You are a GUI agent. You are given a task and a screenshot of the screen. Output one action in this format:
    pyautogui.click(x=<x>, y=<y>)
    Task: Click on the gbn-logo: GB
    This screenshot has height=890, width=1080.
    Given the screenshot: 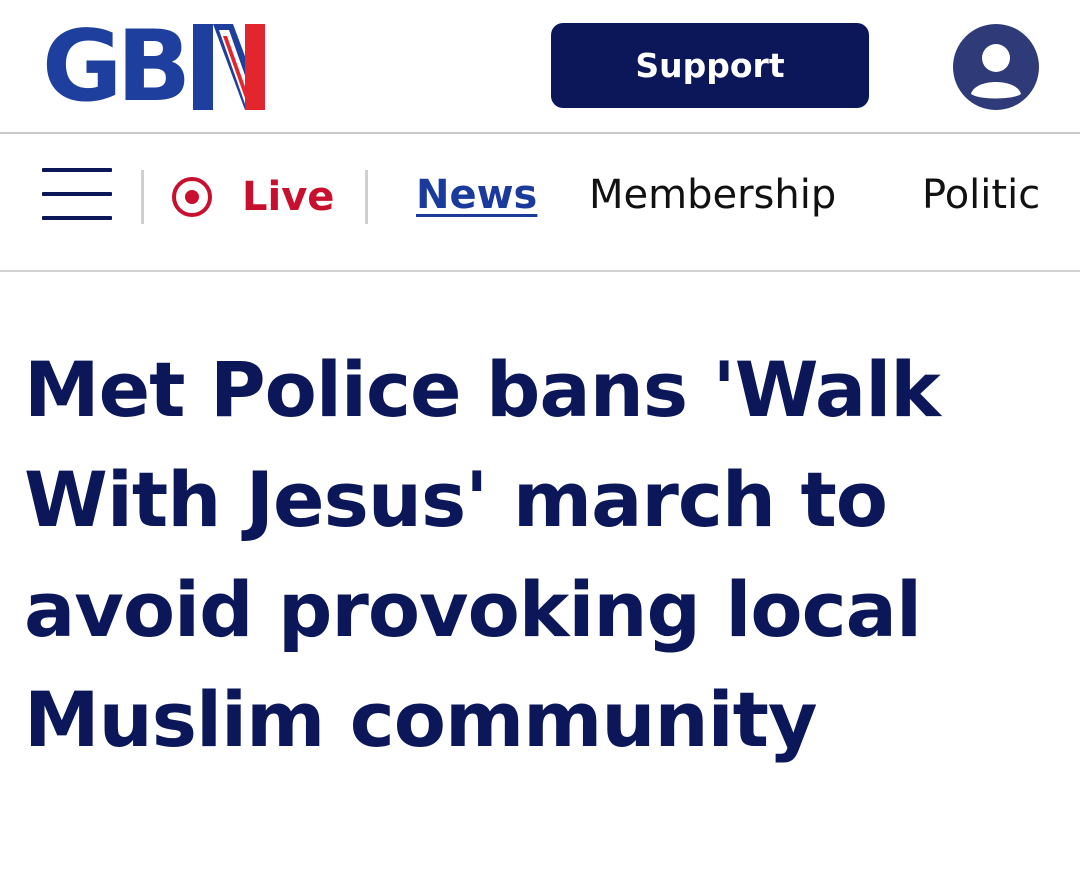 What is the action you would take?
    pyautogui.click(x=154, y=67)
    